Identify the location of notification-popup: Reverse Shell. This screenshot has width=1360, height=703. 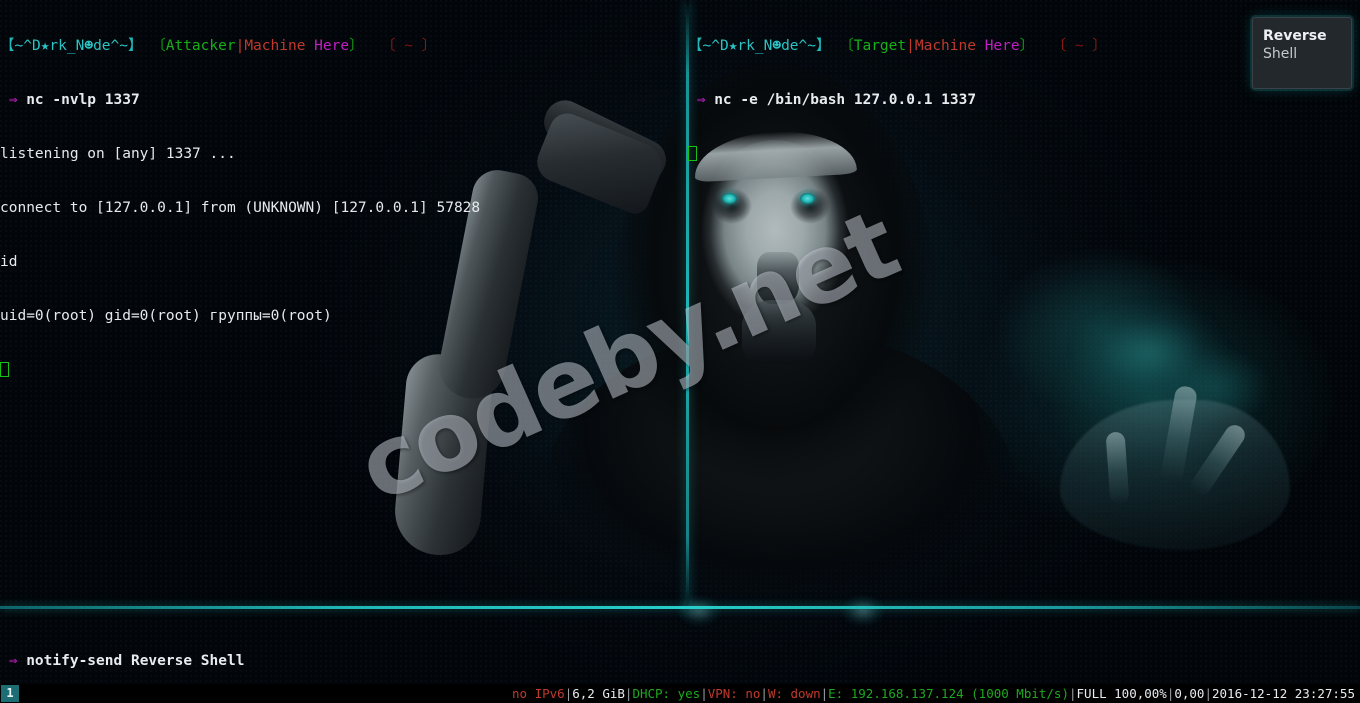
(1302, 53).